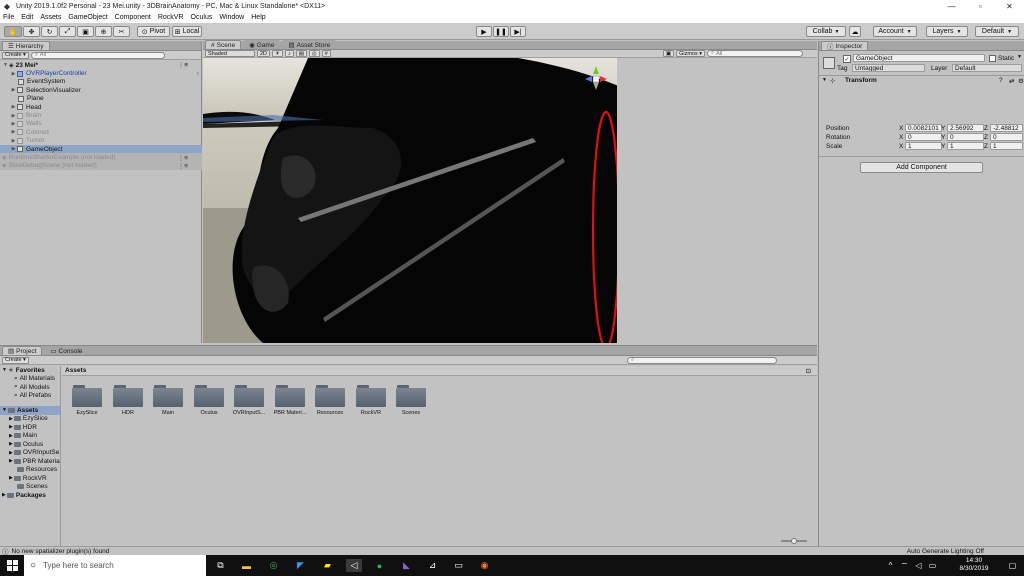  I want to click on rotate-tool-button: ↻, so click(49, 31).